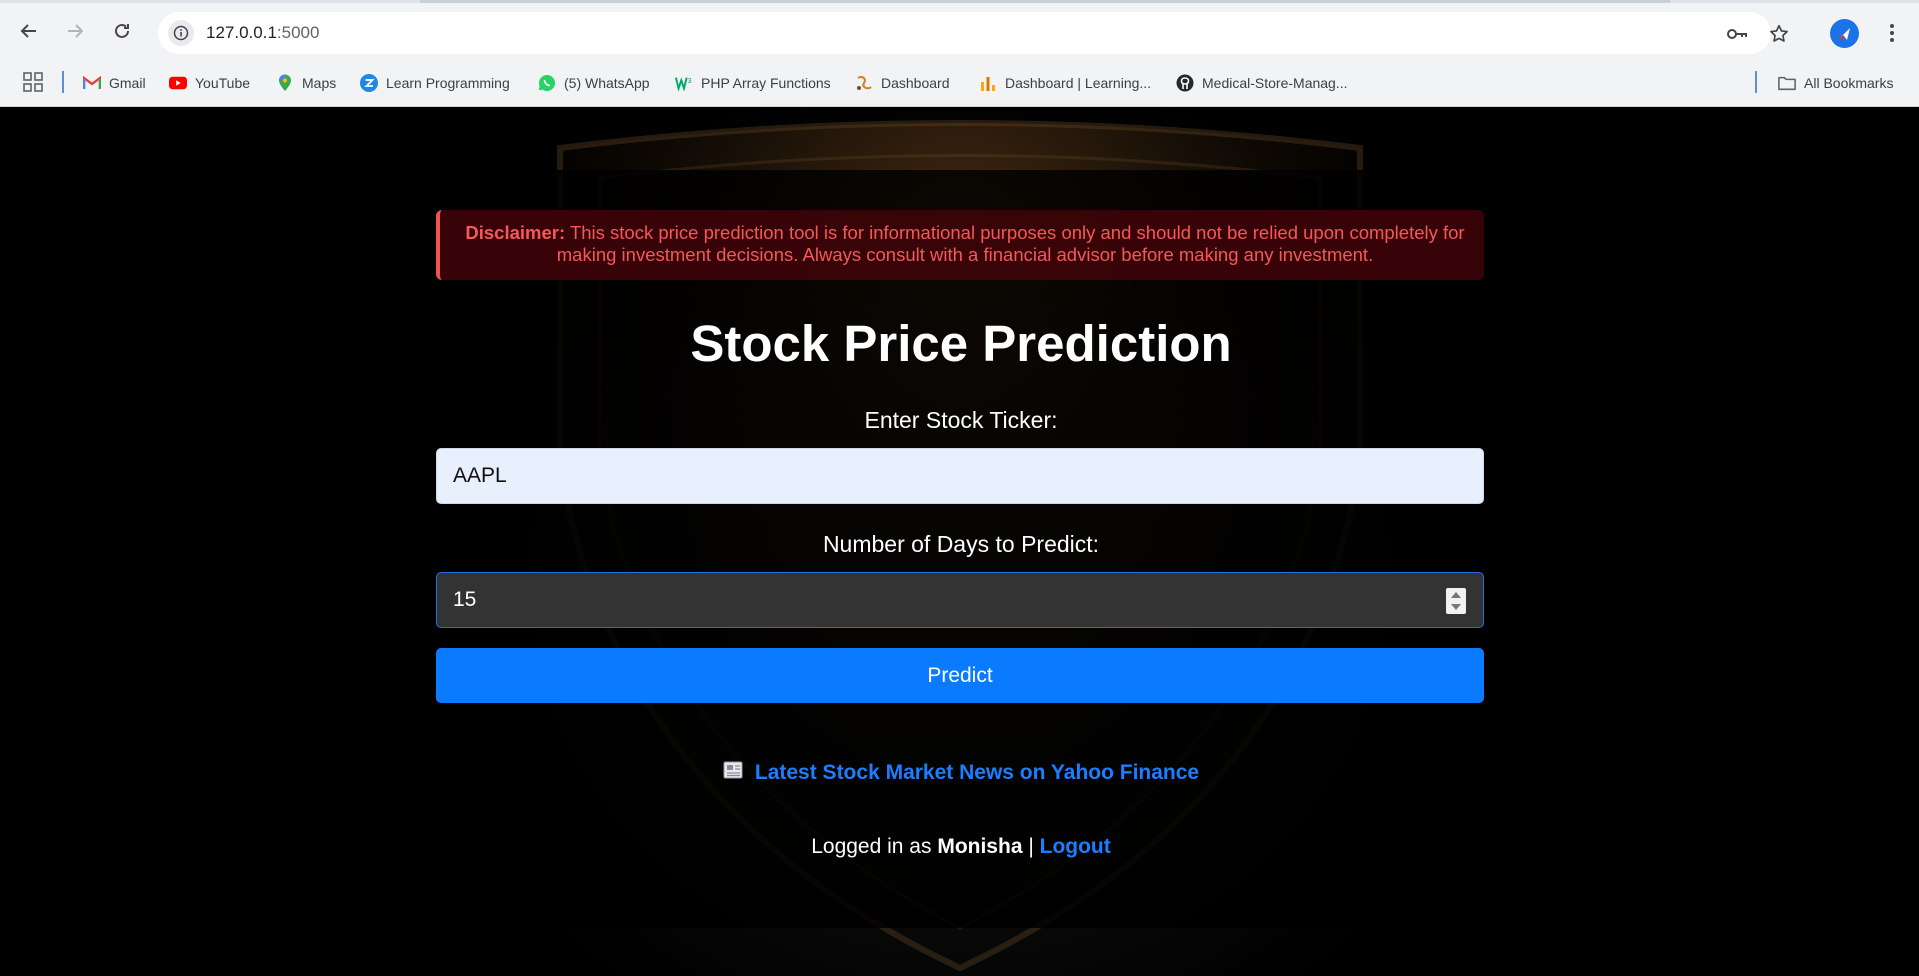  Describe the element at coordinates (973, 33) in the screenshot. I see `address-bar: 127.0.0.1:5000` at that location.